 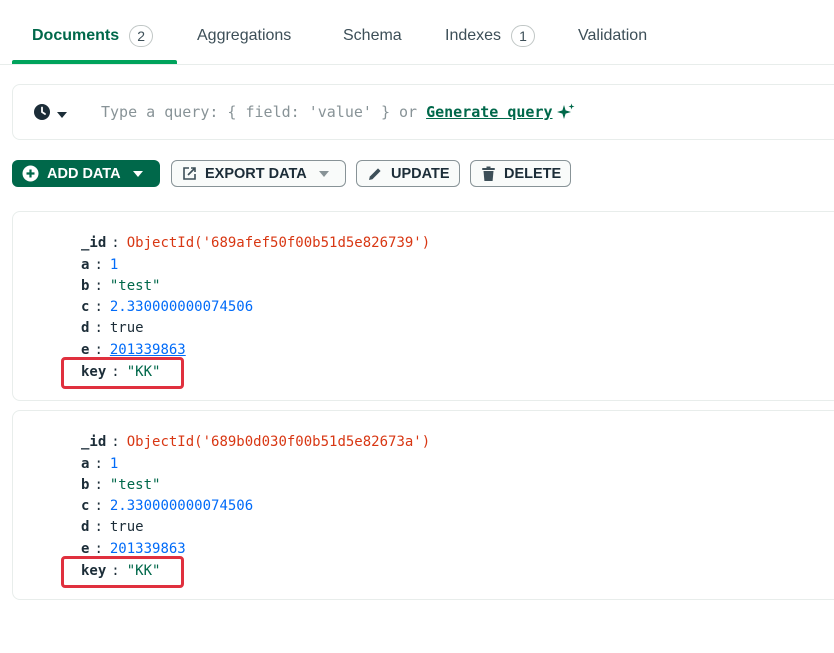 I want to click on export-data-label: EXPORT DATA, so click(x=256, y=173).